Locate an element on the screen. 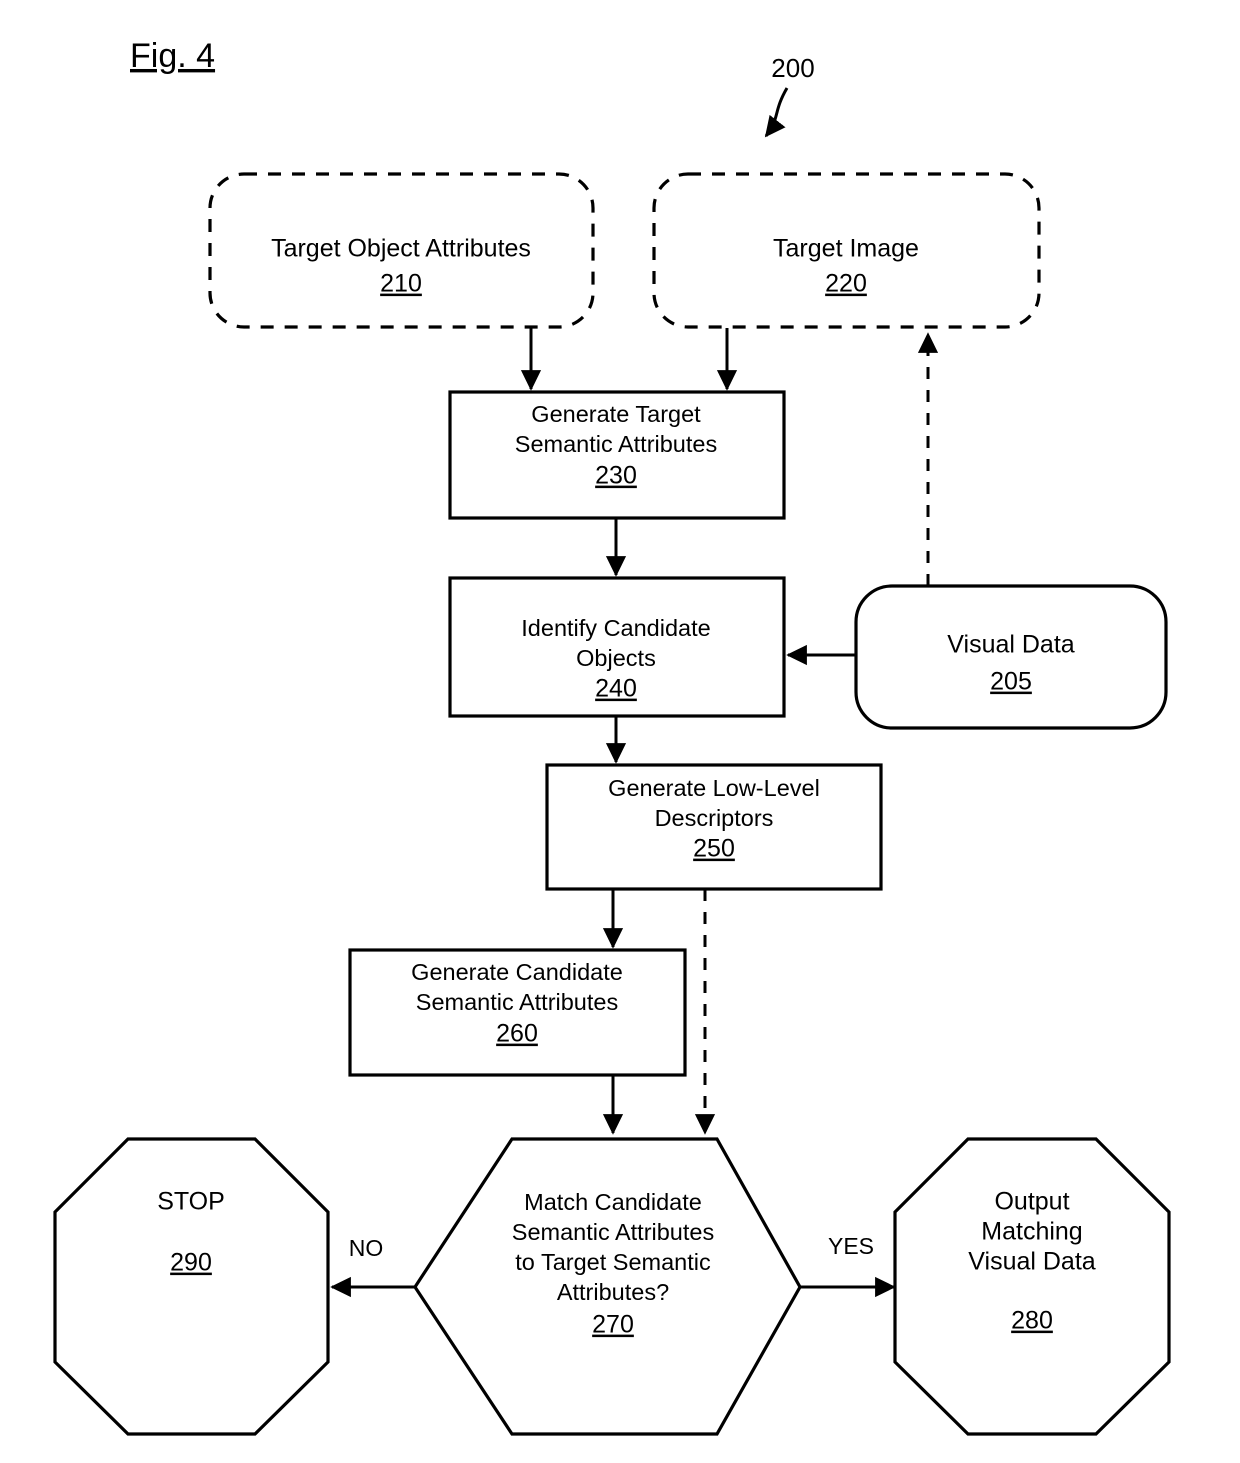 This screenshot has width=1240, height=1463. node-identify-candidate-objects-ref: 240 is located at coordinates (616, 689).